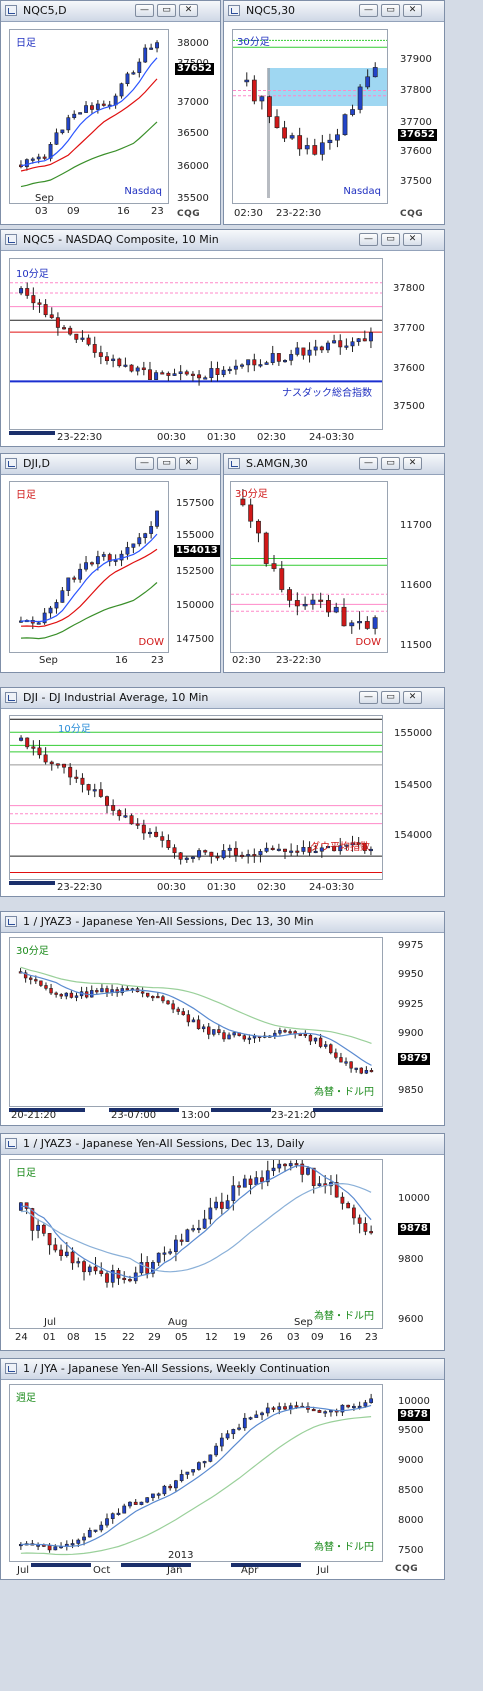 Image resolution: width=483 pixels, height=1691 pixels. What do you see at coordinates (250, 1570) in the screenshot?
I see `x-tick: Apr` at bounding box center [250, 1570].